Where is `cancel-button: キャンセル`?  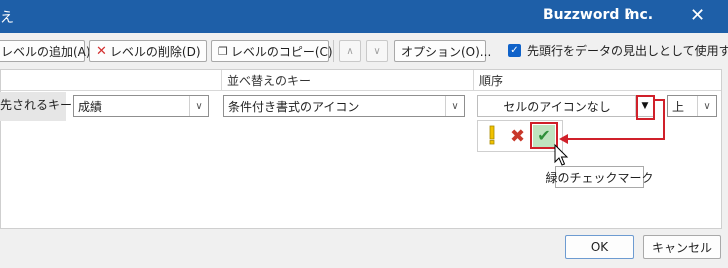 cancel-button: キャンセル is located at coordinates (682, 247).